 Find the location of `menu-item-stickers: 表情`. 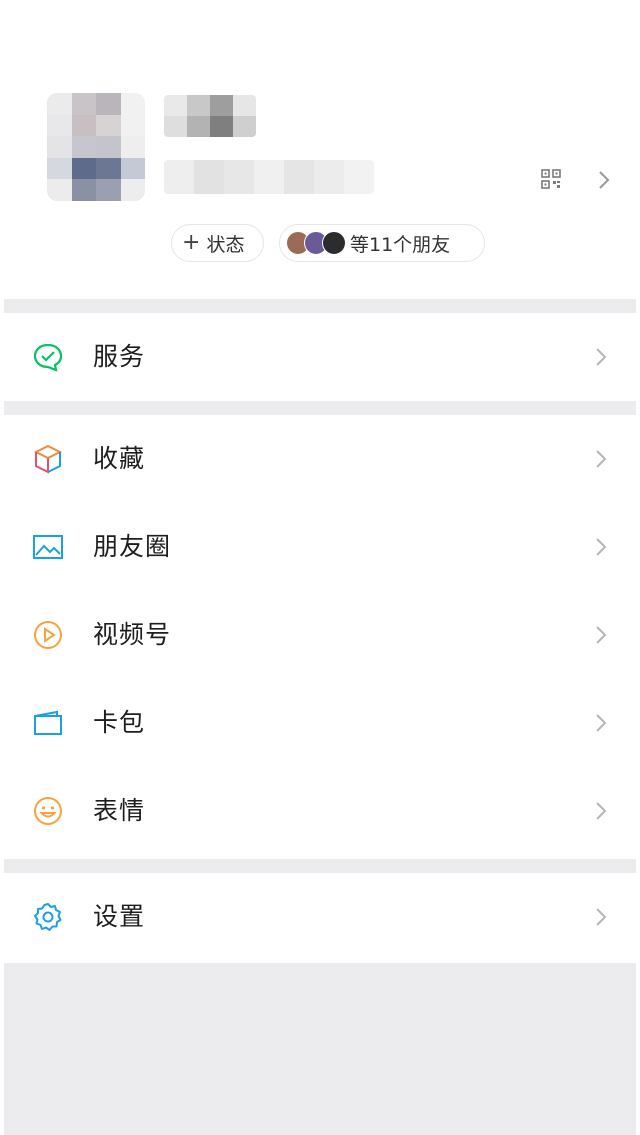

menu-item-stickers: 表情 is located at coordinates (320, 811).